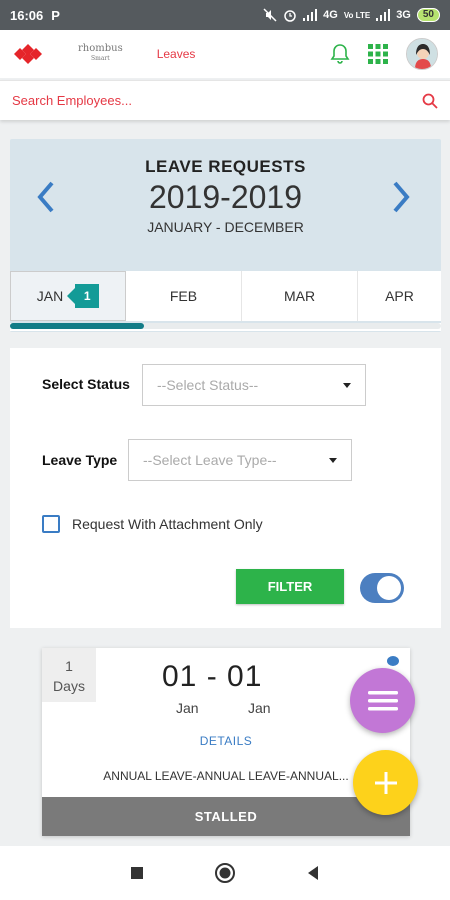 Image resolution: width=450 pixels, height=900 pixels. Describe the element at coordinates (100, 48) in the screenshot. I see `brand-name: rhombus` at that location.